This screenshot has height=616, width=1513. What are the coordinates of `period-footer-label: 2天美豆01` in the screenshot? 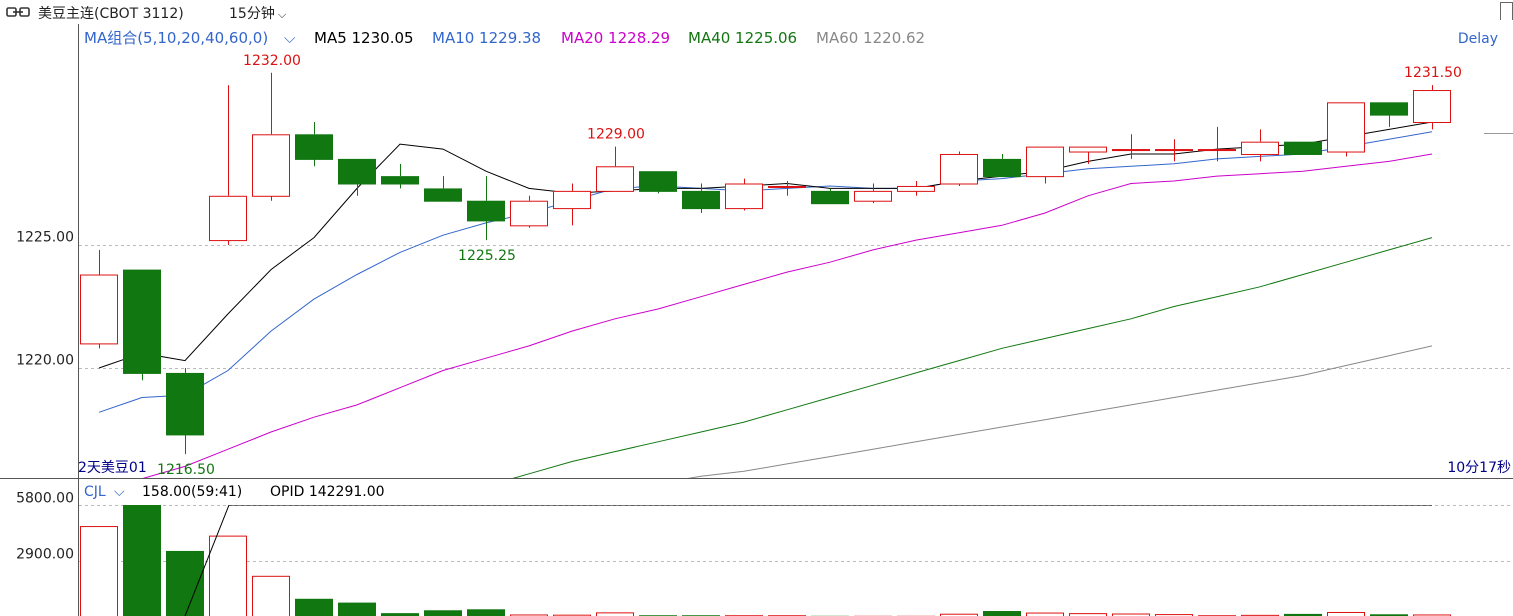 It's located at (112, 468).